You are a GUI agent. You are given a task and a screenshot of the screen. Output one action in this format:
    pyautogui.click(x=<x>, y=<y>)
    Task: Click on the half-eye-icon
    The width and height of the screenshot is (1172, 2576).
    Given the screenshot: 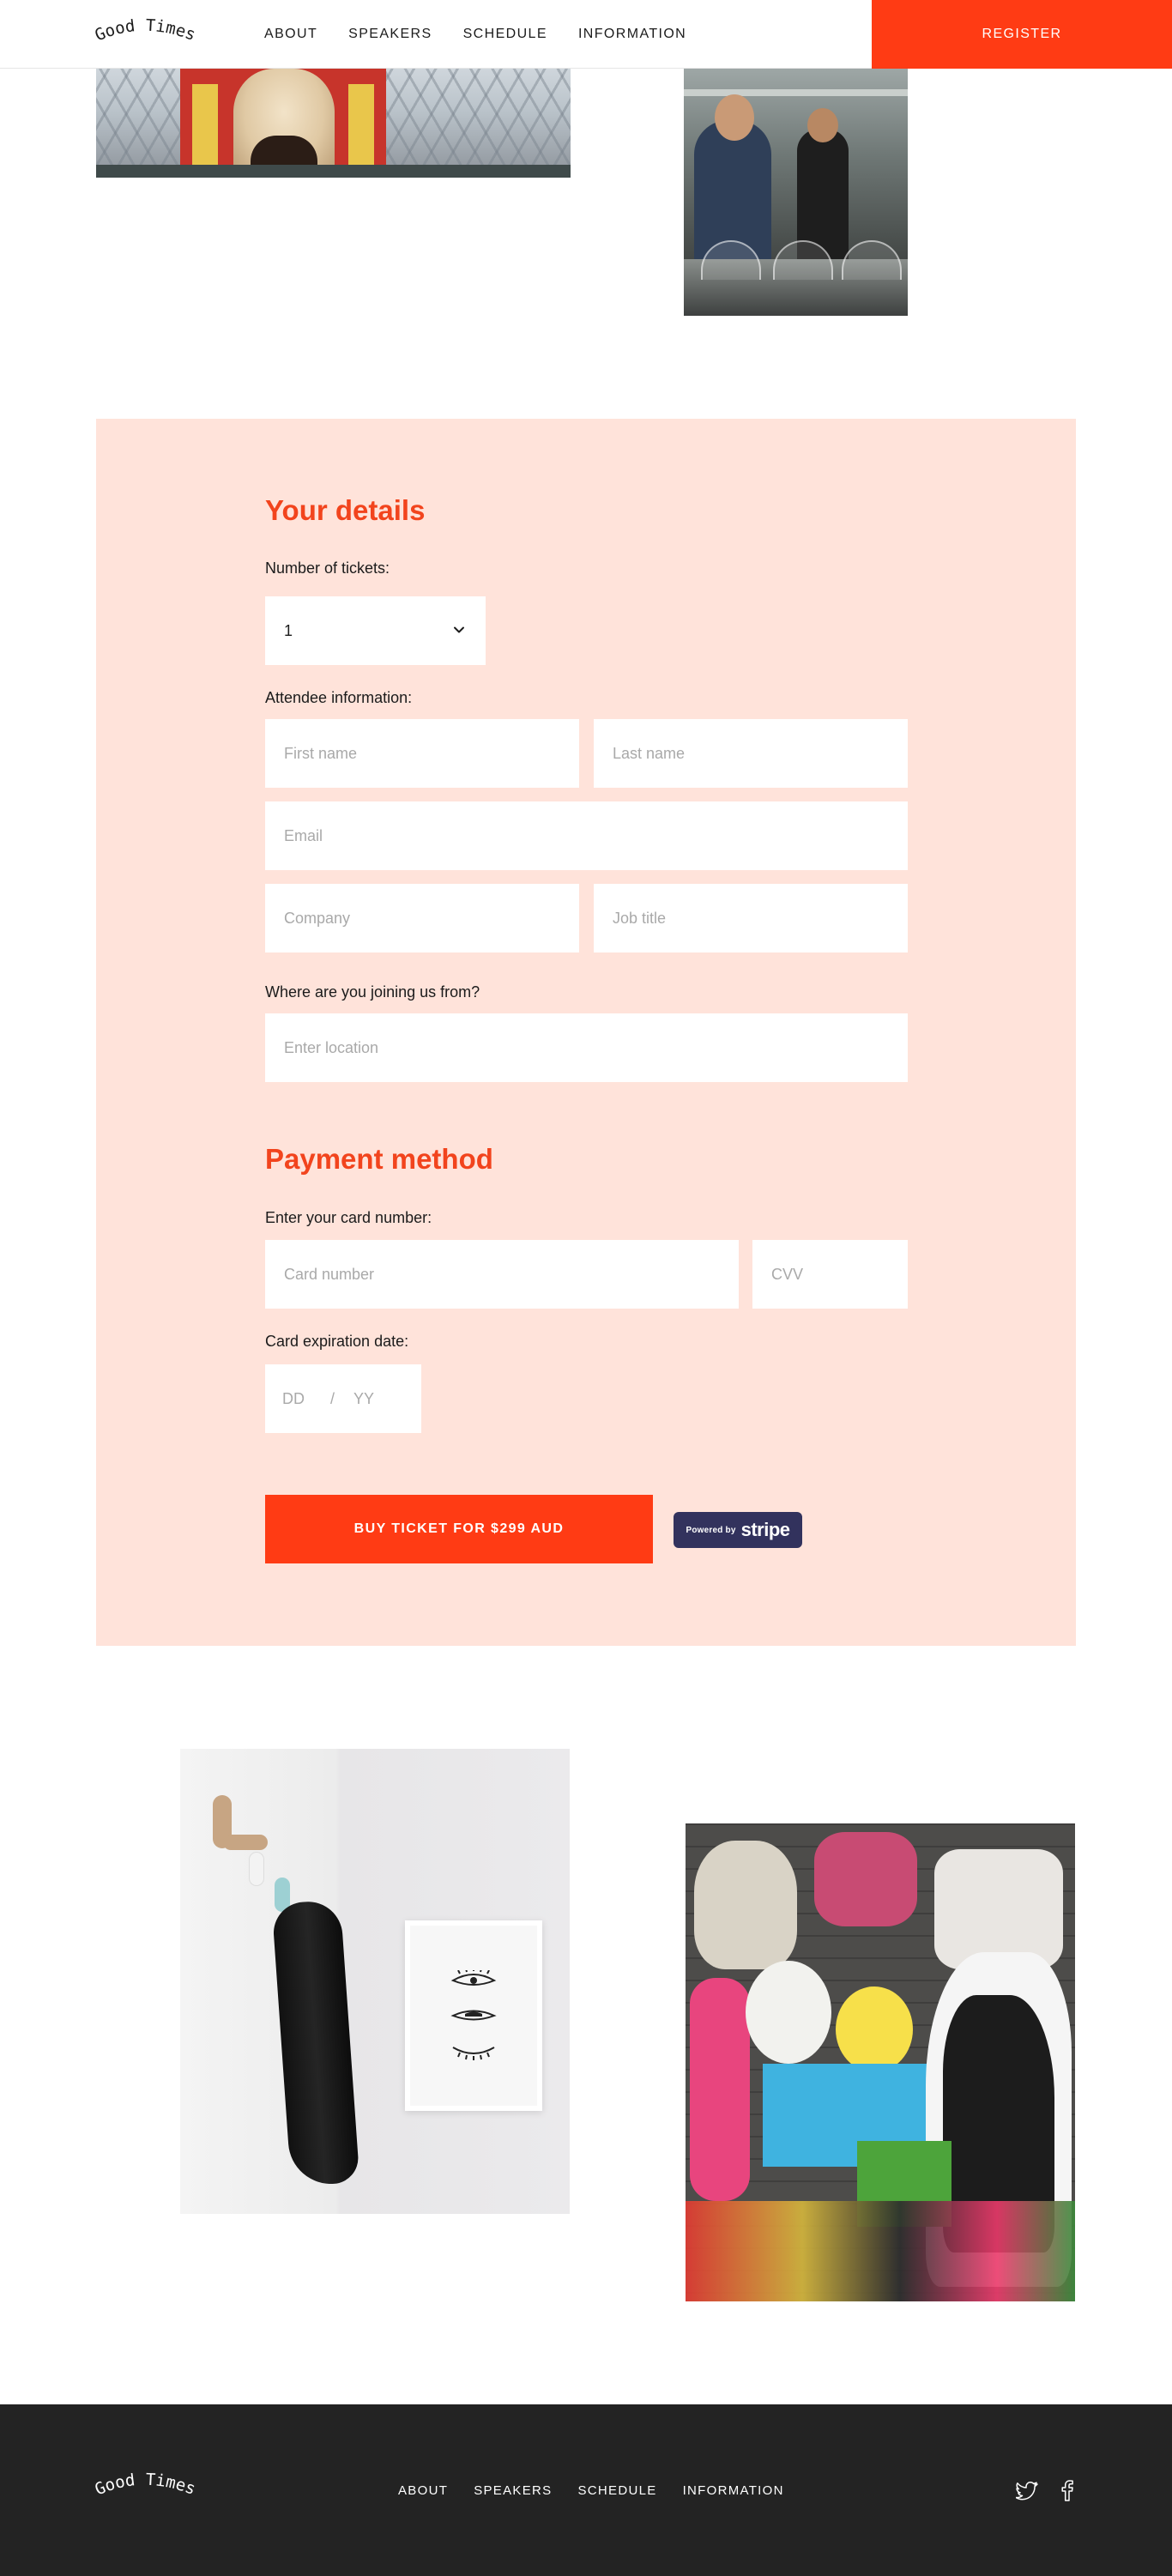 What is the action you would take?
    pyautogui.click(x=473, y=2015)
    